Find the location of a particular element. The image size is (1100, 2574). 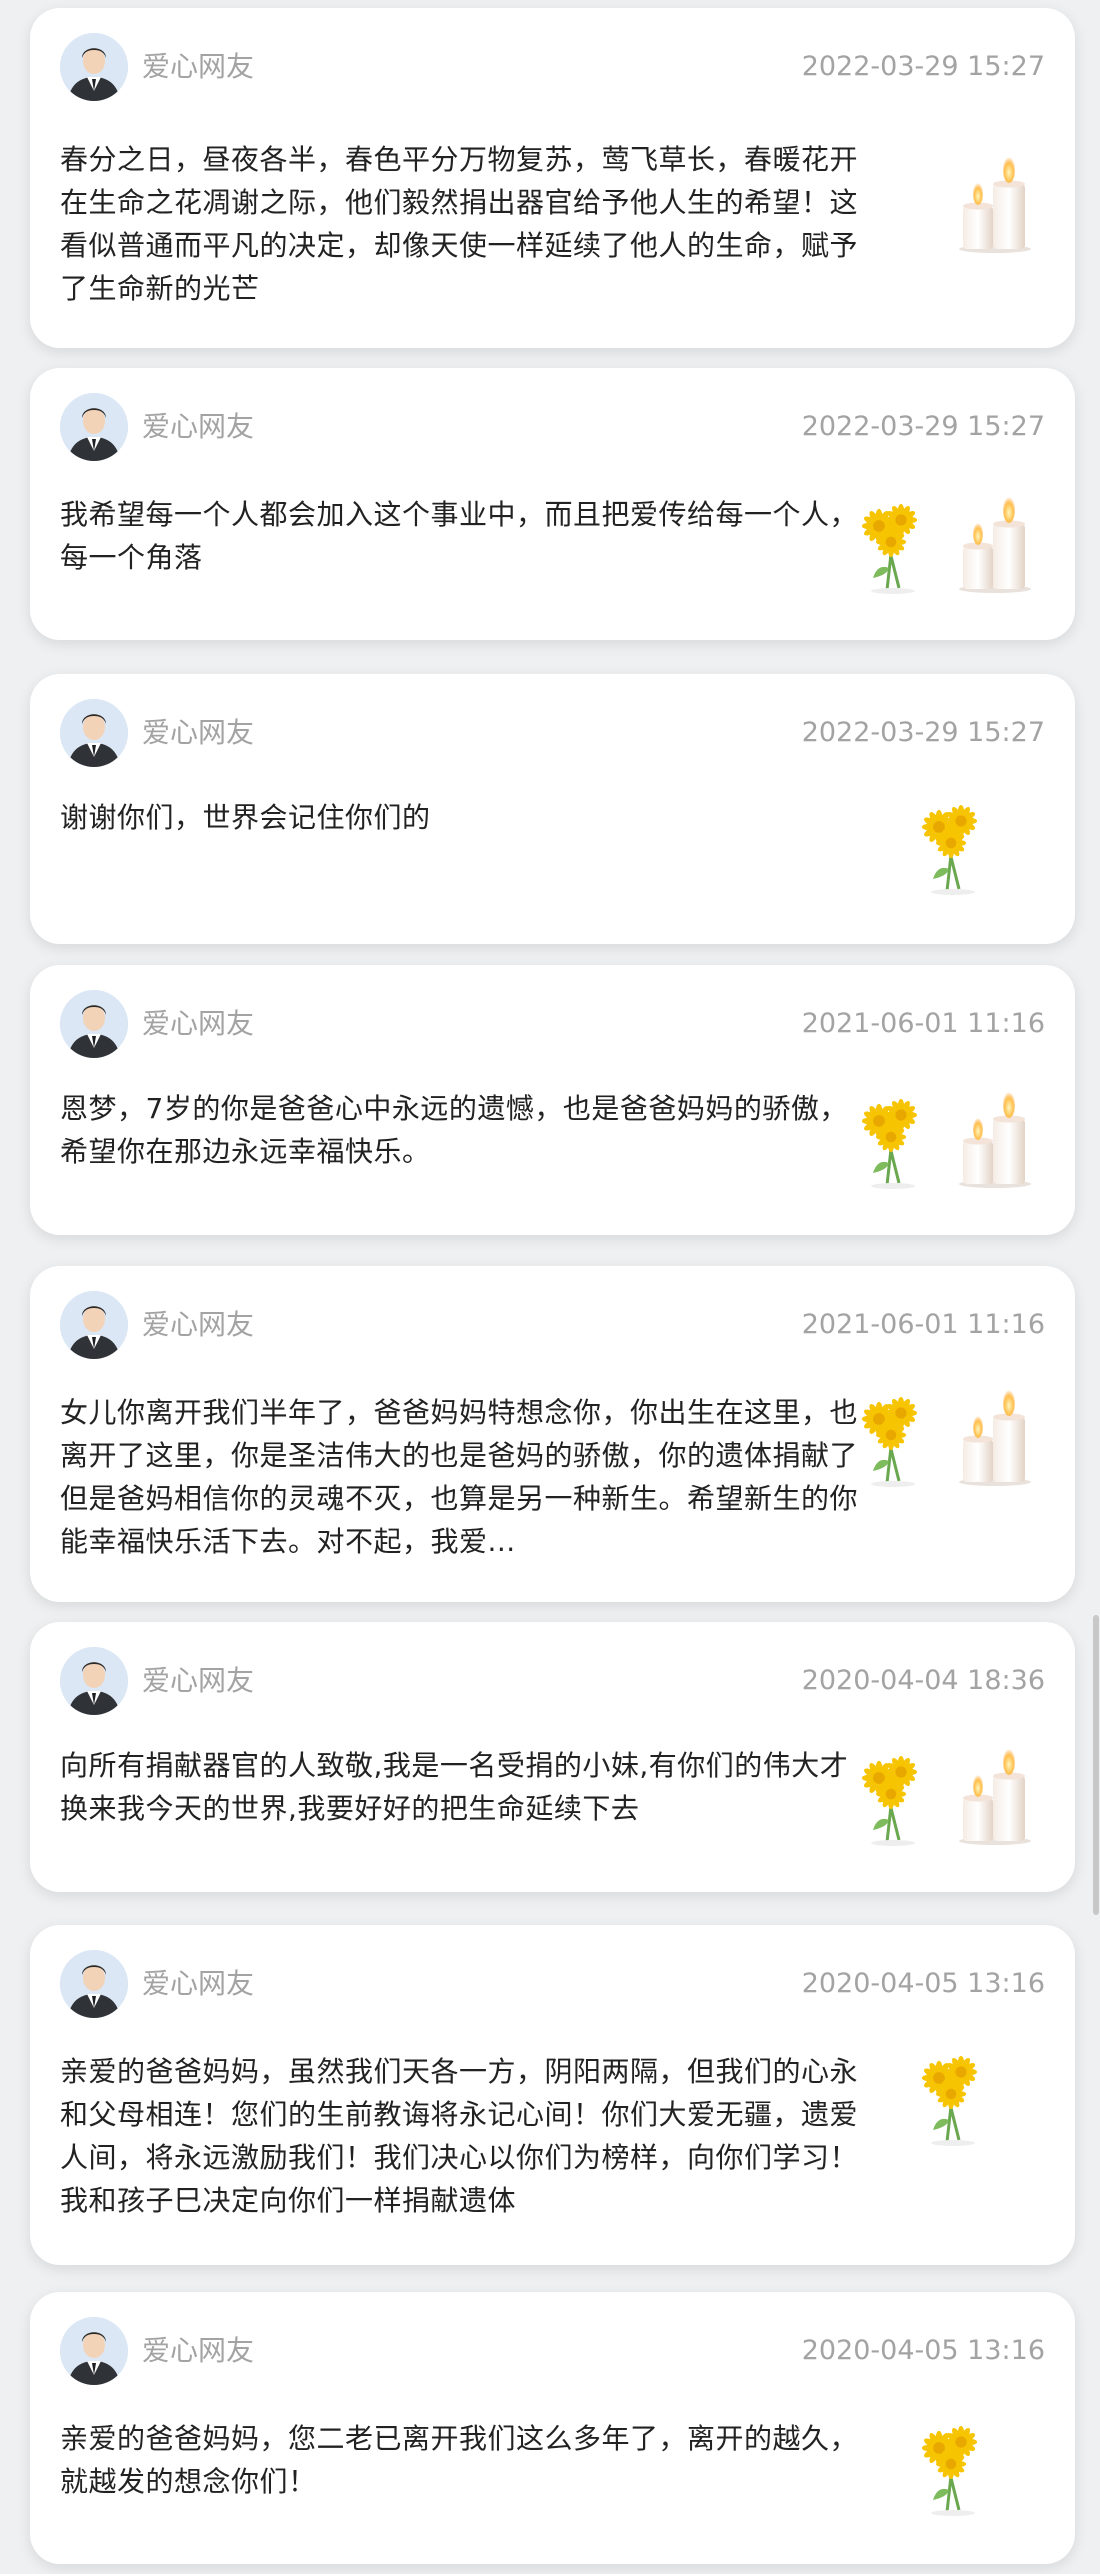

message-text: 谢谢你们，世界会记住你们的 is located at coordinates (245, 817).